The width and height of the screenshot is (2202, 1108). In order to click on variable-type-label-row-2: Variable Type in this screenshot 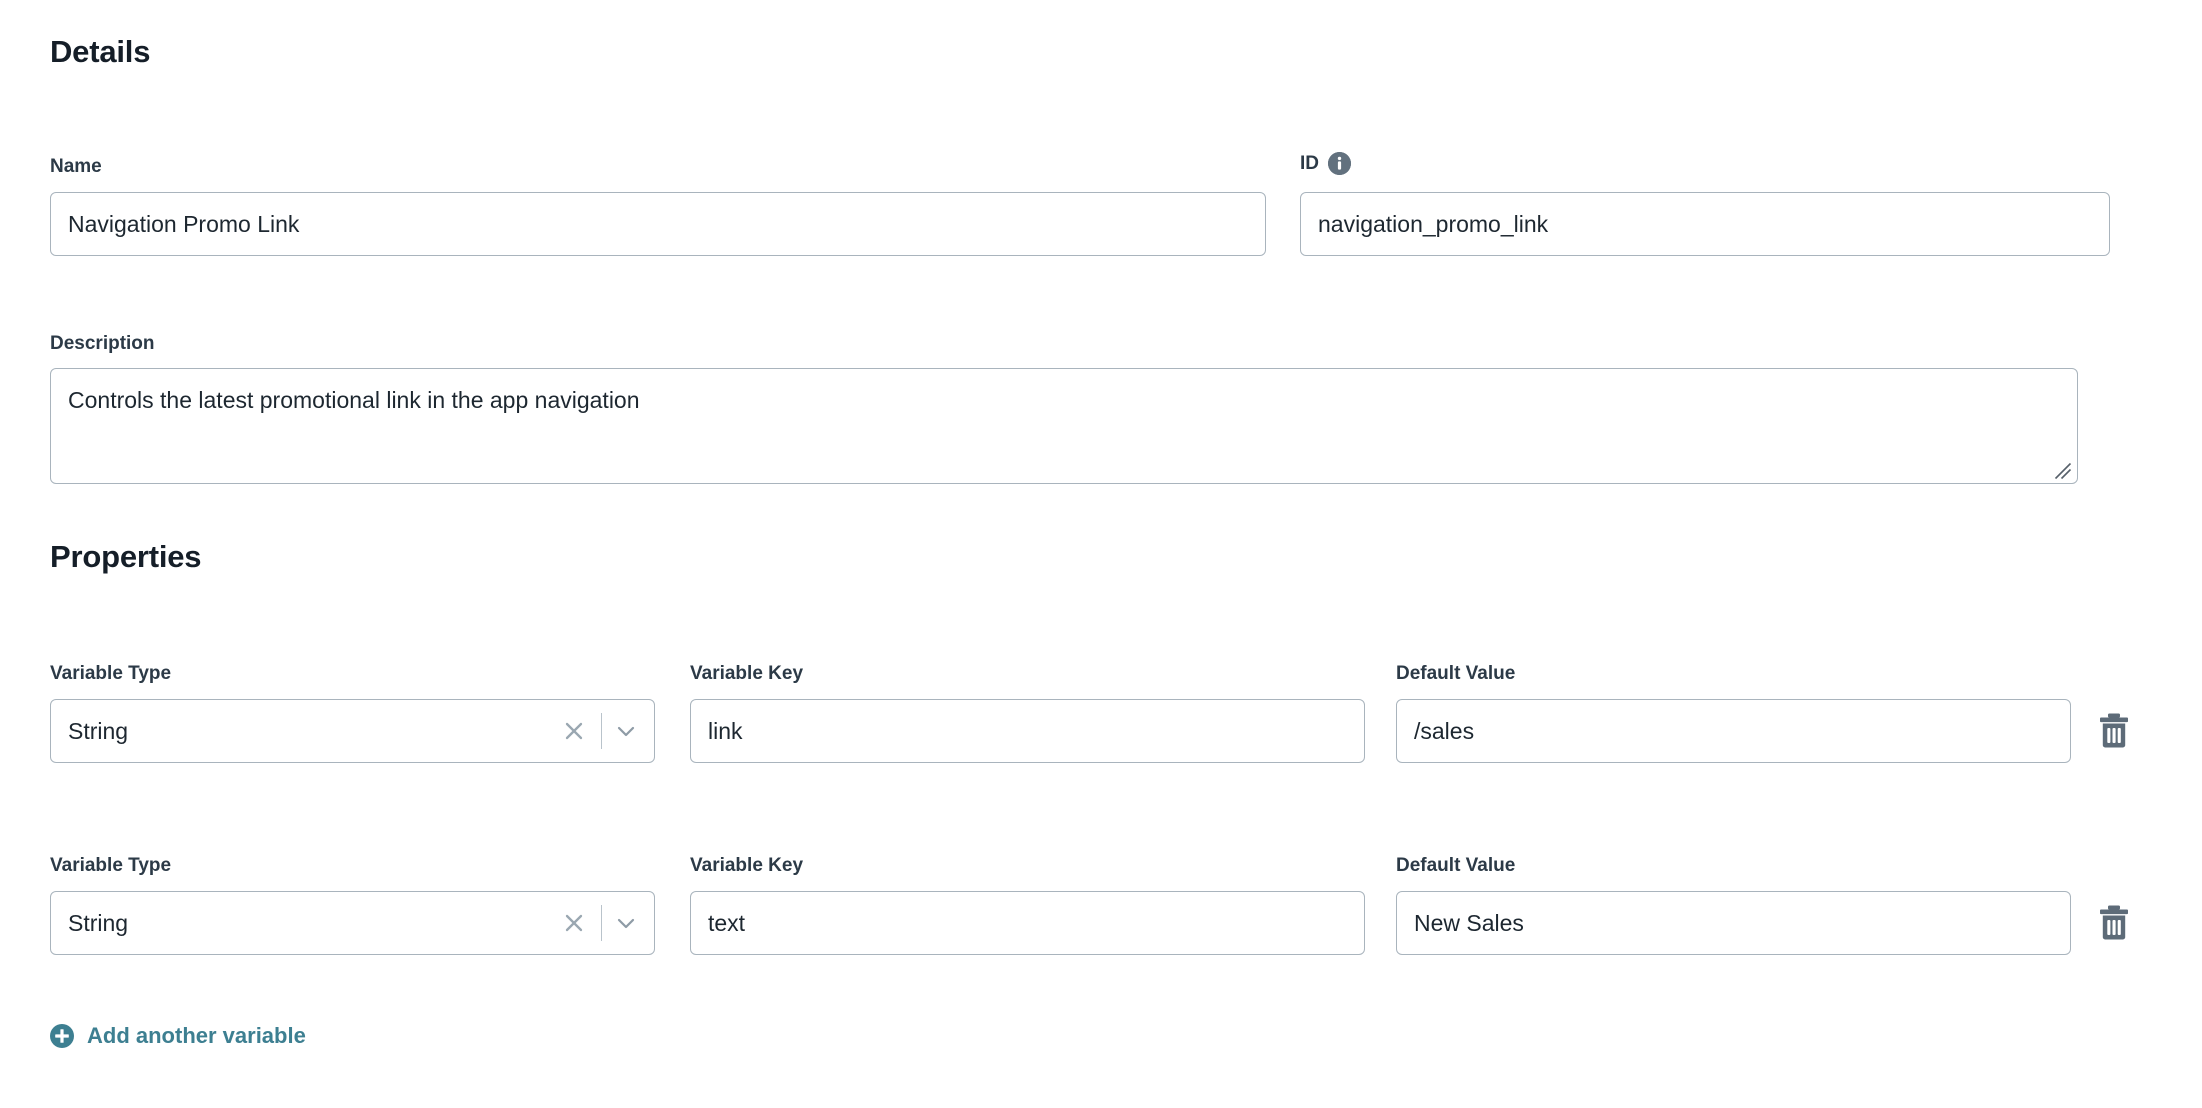, I will do `click(111, 865)`.